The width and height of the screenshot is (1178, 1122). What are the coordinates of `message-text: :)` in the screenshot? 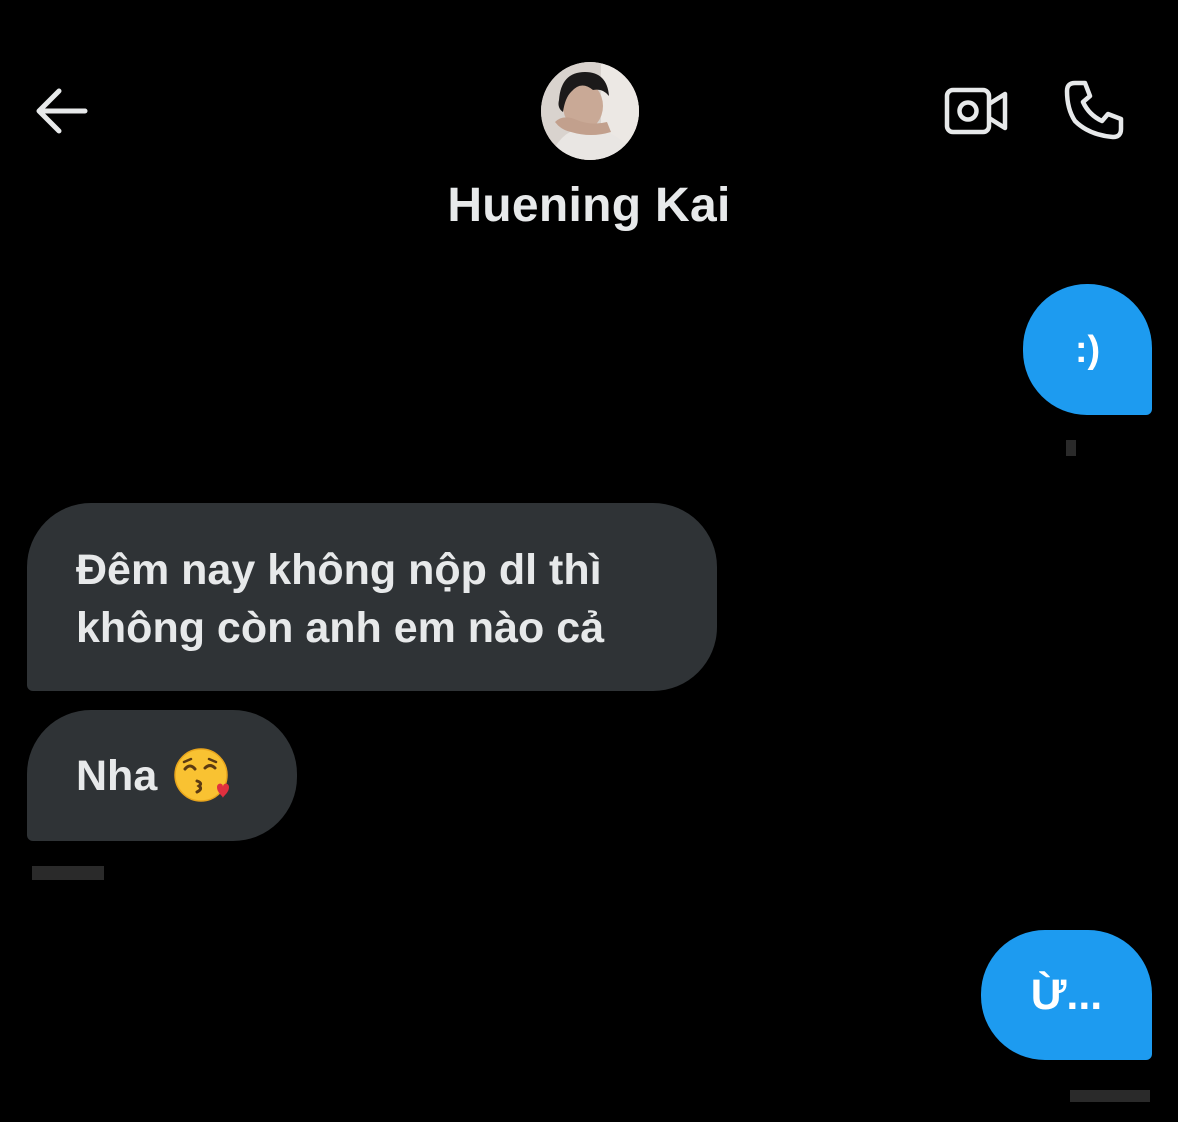 It's located at (1087, 349).